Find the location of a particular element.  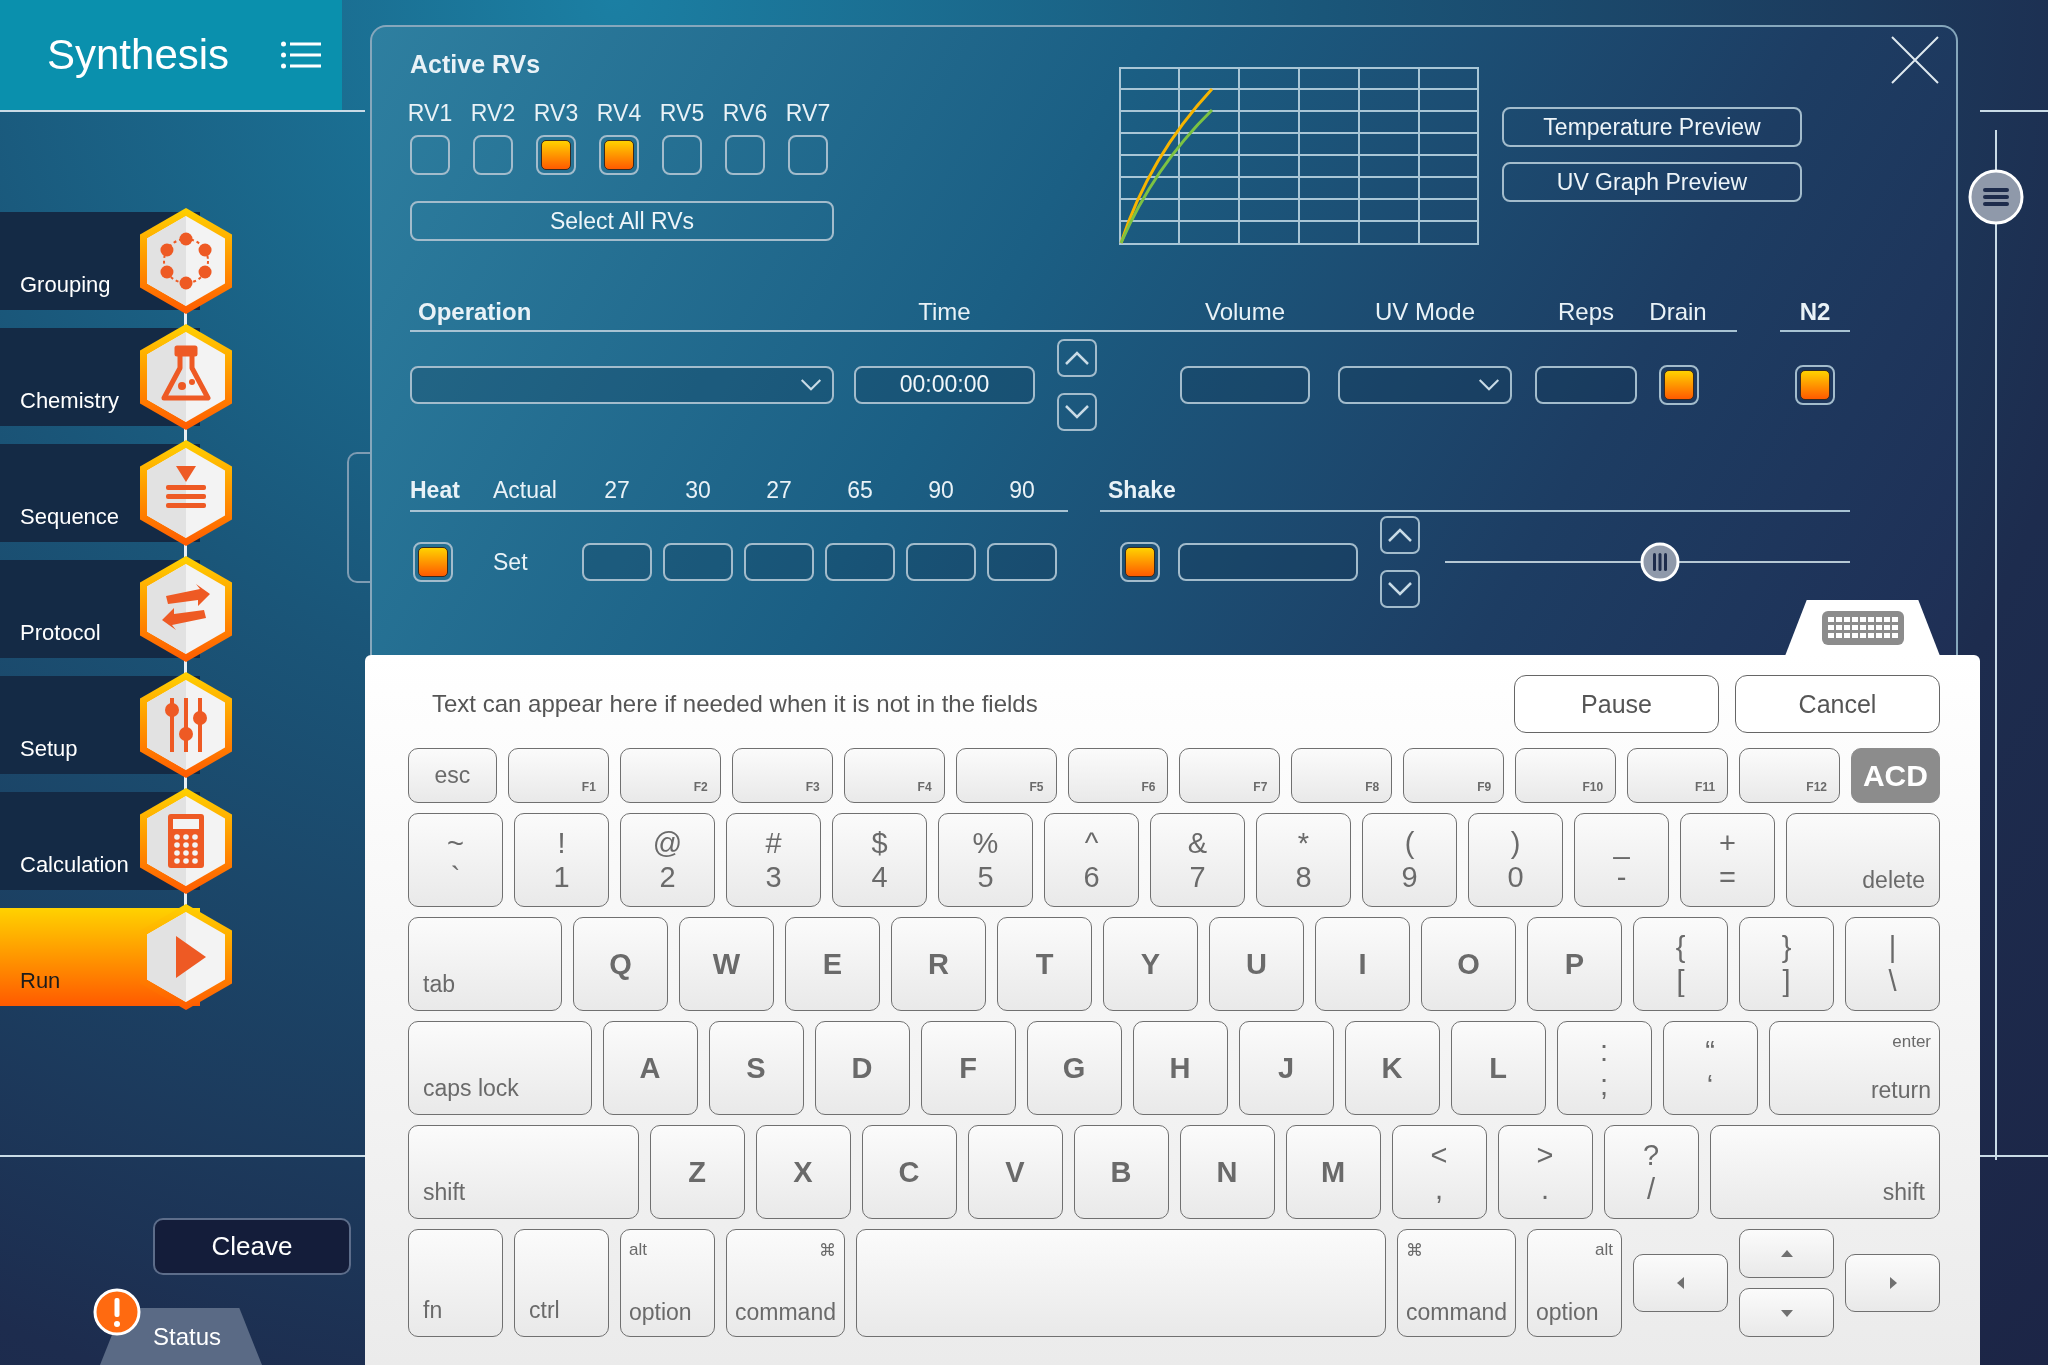

letter-key: K is located at coordinates (1392, 1068).